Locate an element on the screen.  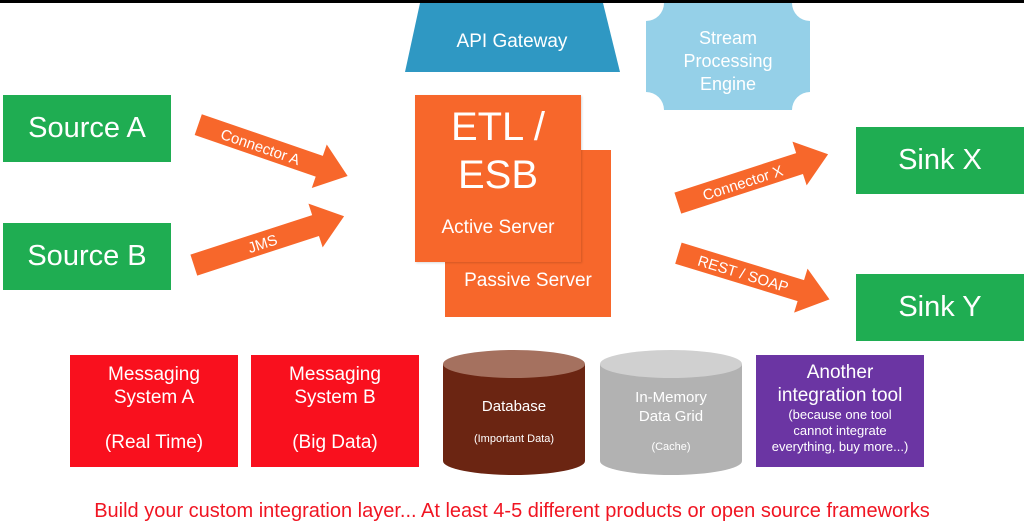
database-node: Database (Important Data) is located at coordinates (515, 413).